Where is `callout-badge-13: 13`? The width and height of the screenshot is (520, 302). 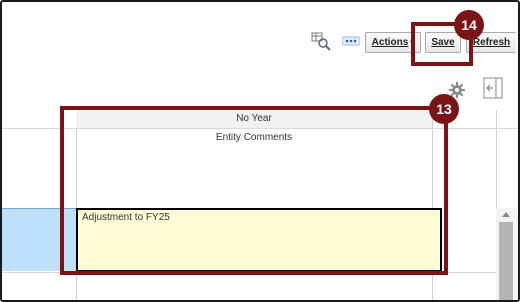
callout-badge-13: 13 is located at coordinates (444, 109).